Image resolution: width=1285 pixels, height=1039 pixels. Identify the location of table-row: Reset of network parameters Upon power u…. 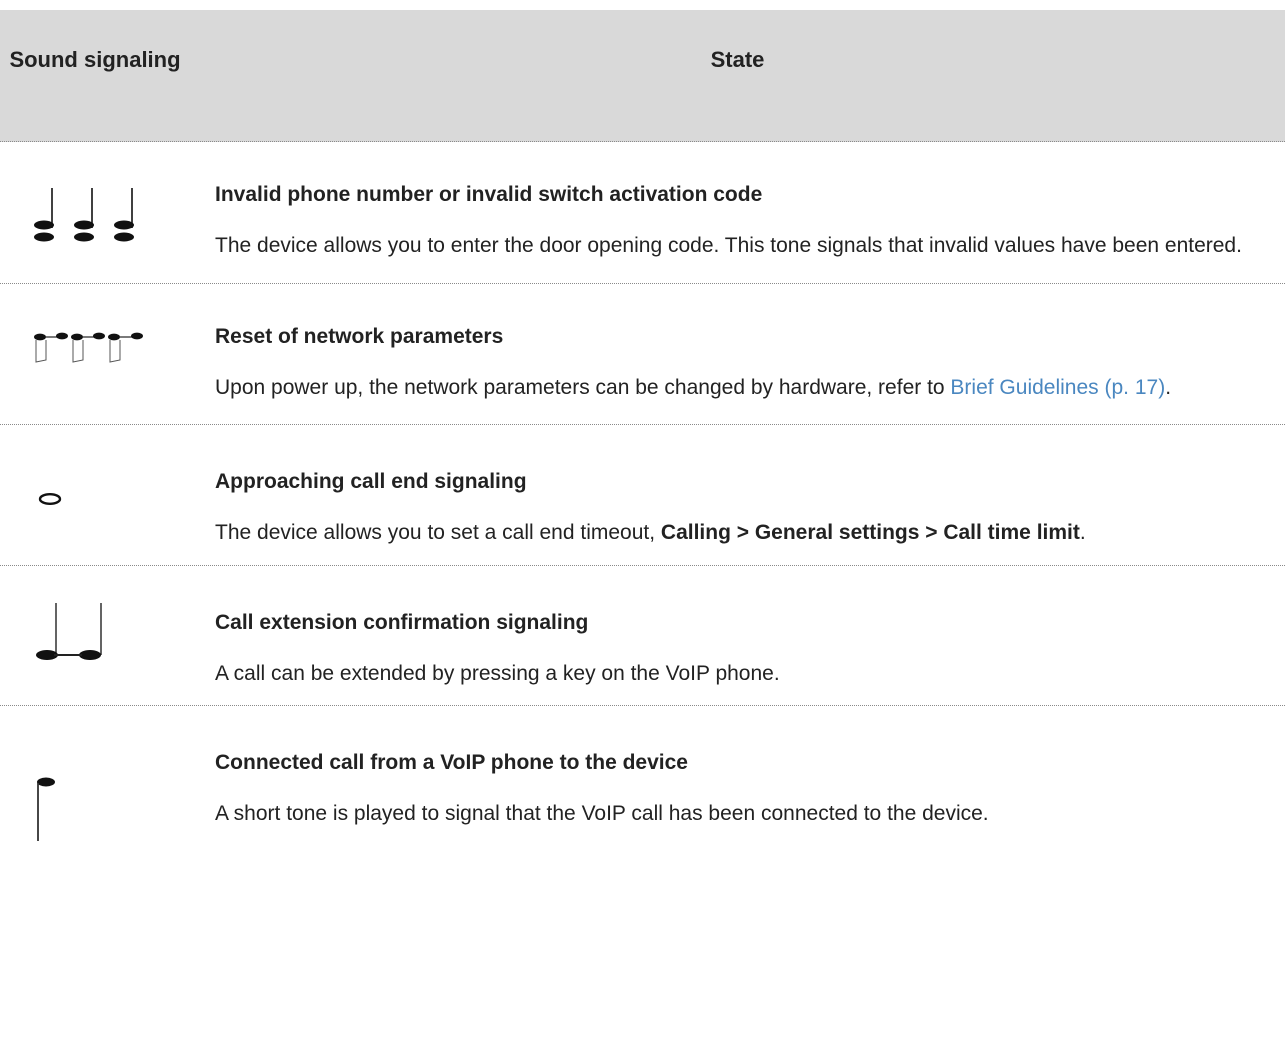
(642, 354).